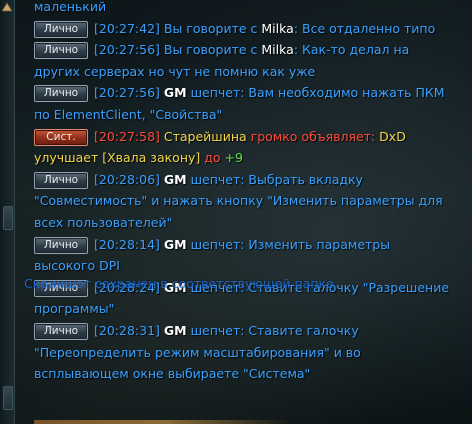 This screenshot has height=424, width=472. I want to click on message-text: : Как-то делал на, so click(351, 50).